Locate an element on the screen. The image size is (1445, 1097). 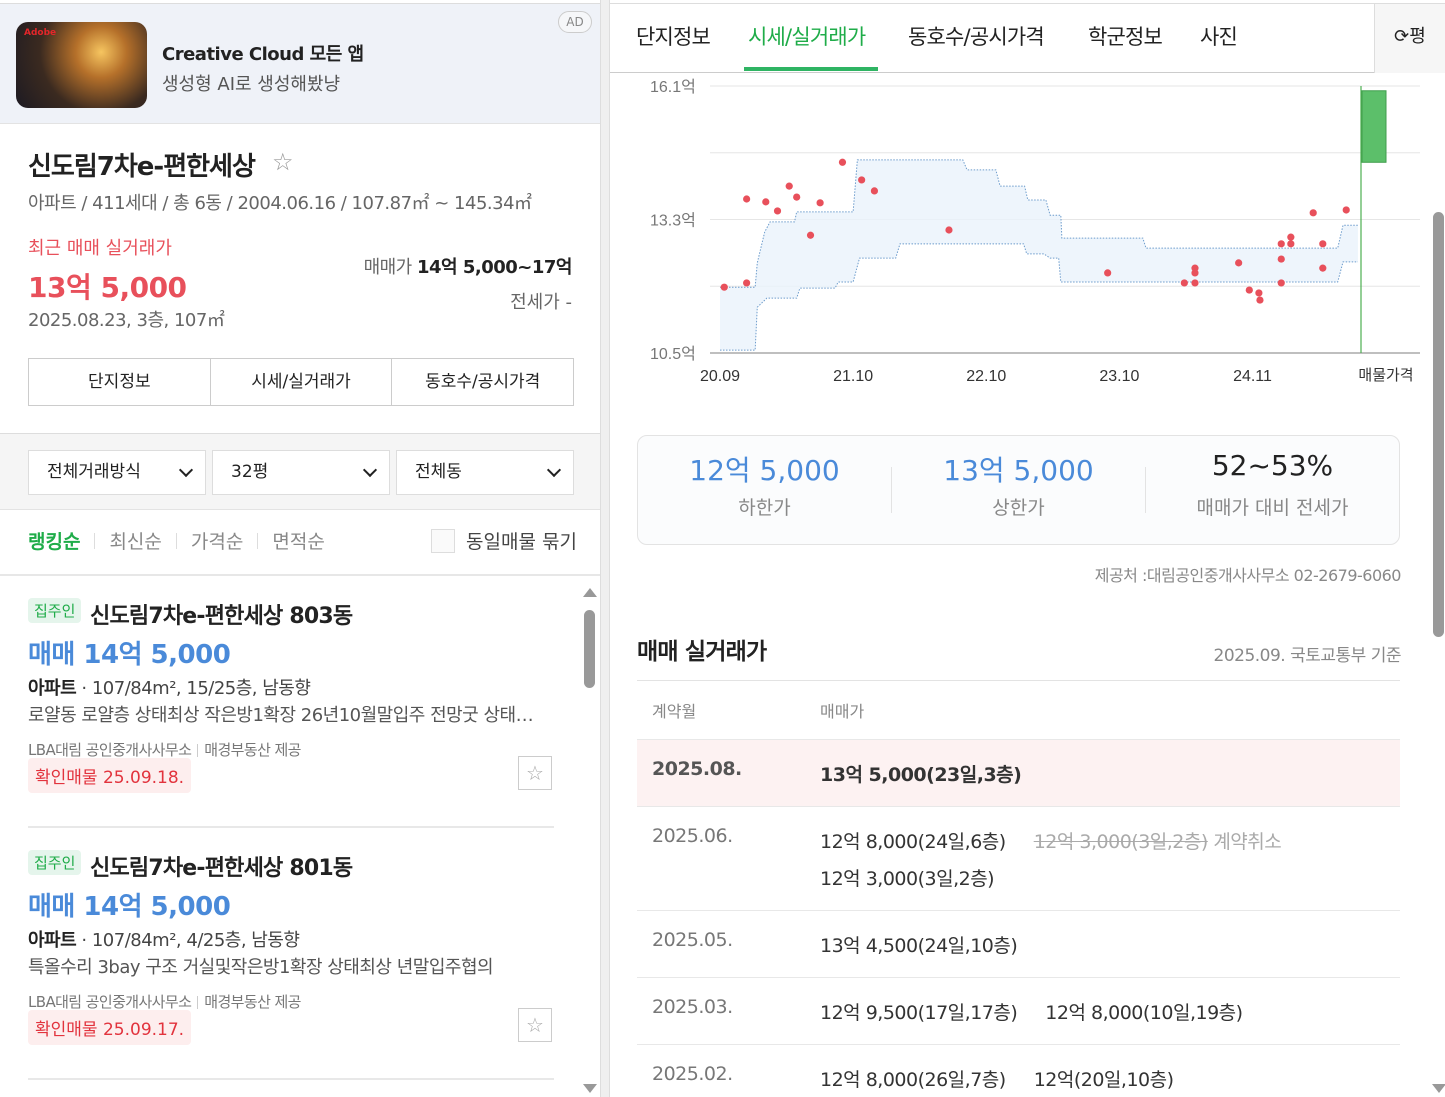
lower-label: 하한가 is located at coordinates (764, 508).